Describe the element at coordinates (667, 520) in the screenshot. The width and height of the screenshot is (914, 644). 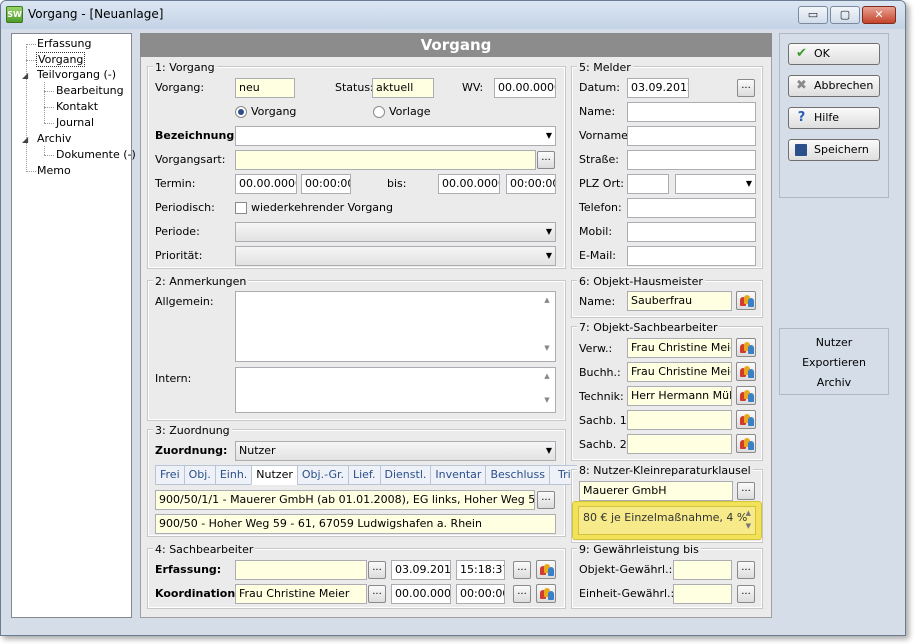
I see `klausel-textarea: 80 € je Einzelmaßnahme, 4 % ▲ ▼` at that location.